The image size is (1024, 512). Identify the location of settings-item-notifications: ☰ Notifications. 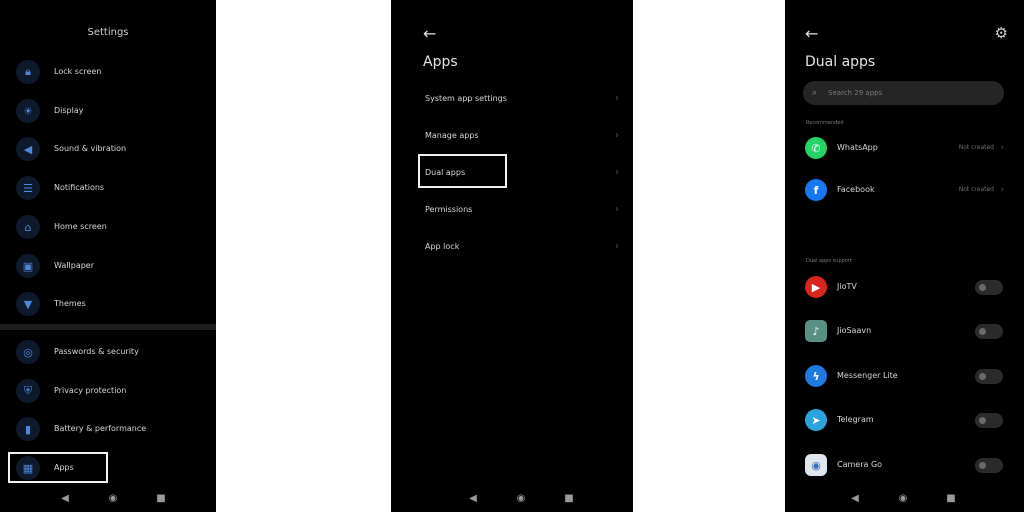
(108, 188).